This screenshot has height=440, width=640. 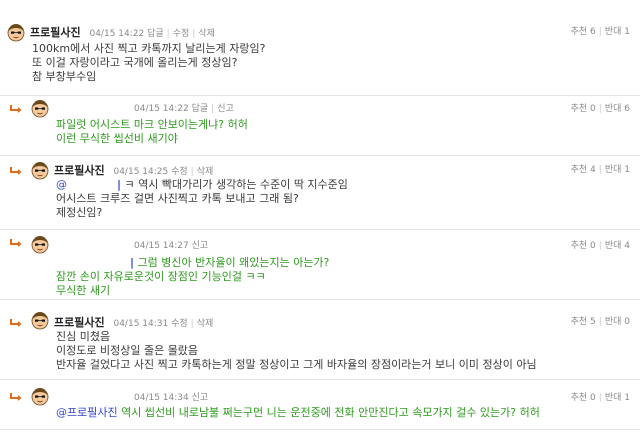 What do you see at coordinates (161, 246) in the screenshot?
I see `comment-date: 04/15 14:27` at bounding box center [161, 246].